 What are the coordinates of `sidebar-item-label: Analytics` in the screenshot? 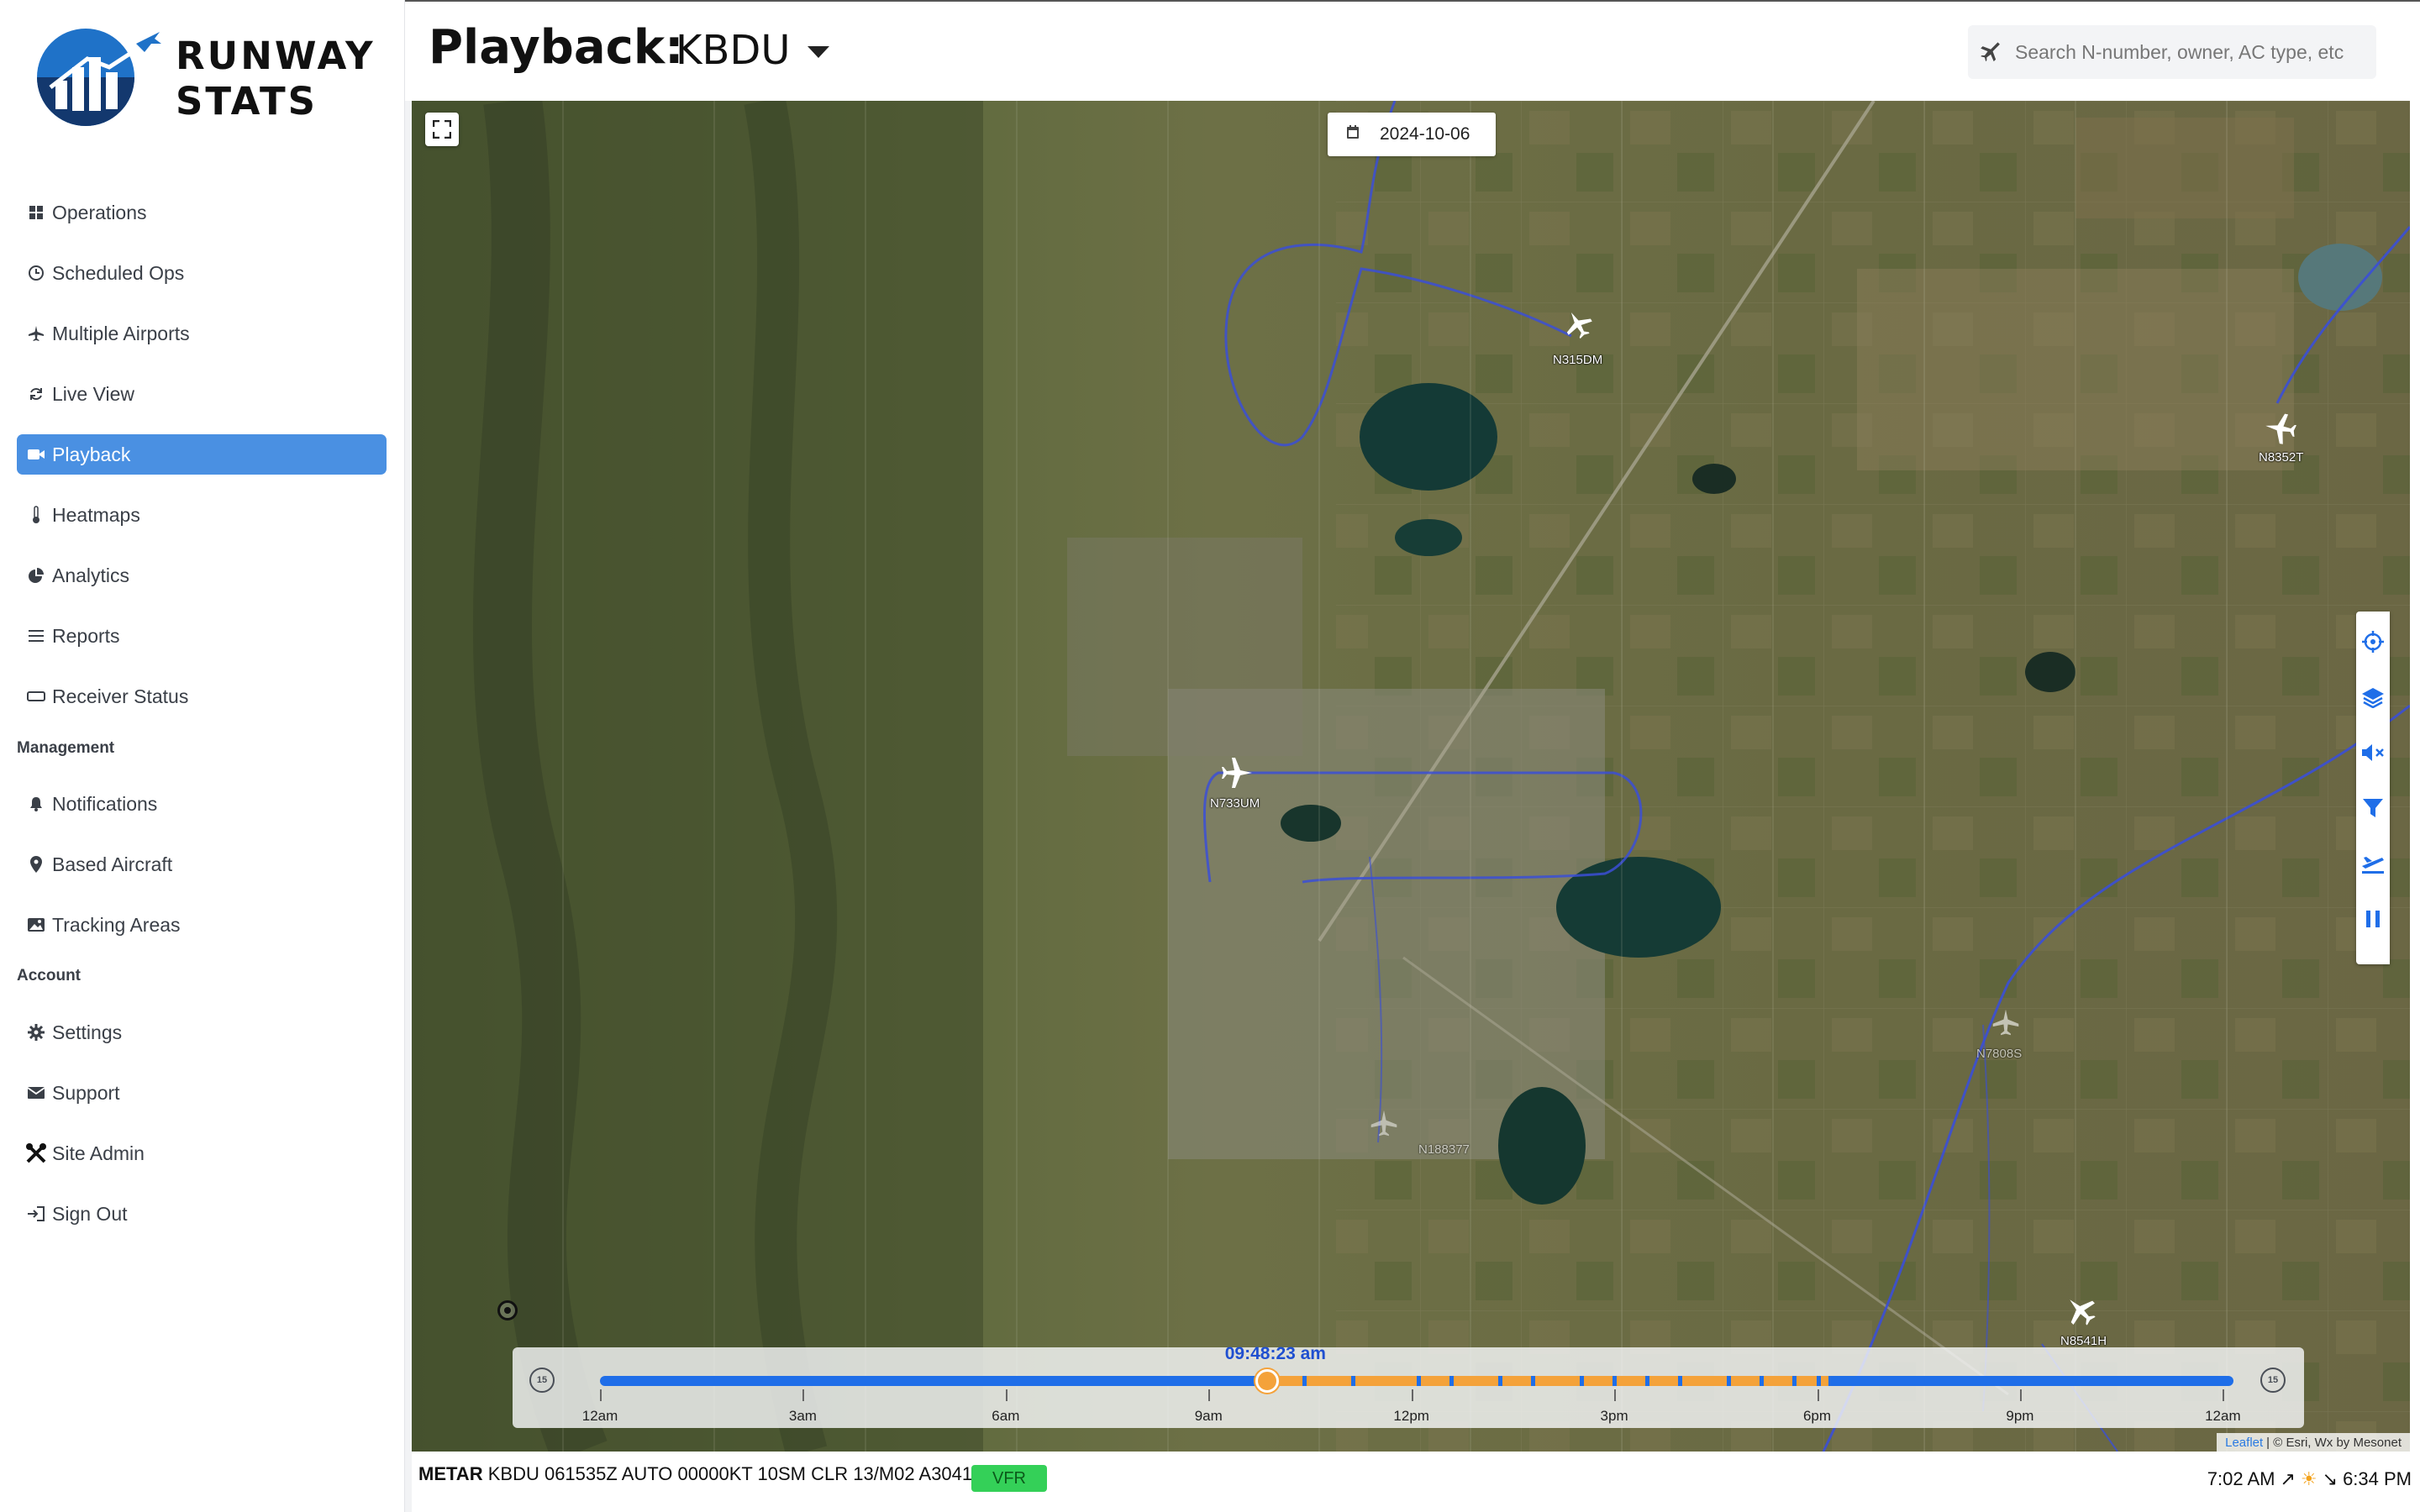 It's located at (91, 575).